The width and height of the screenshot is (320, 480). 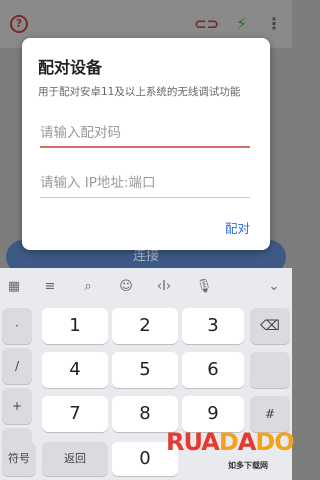 I want to click on key-plus: +, so click(x=17, y=406).